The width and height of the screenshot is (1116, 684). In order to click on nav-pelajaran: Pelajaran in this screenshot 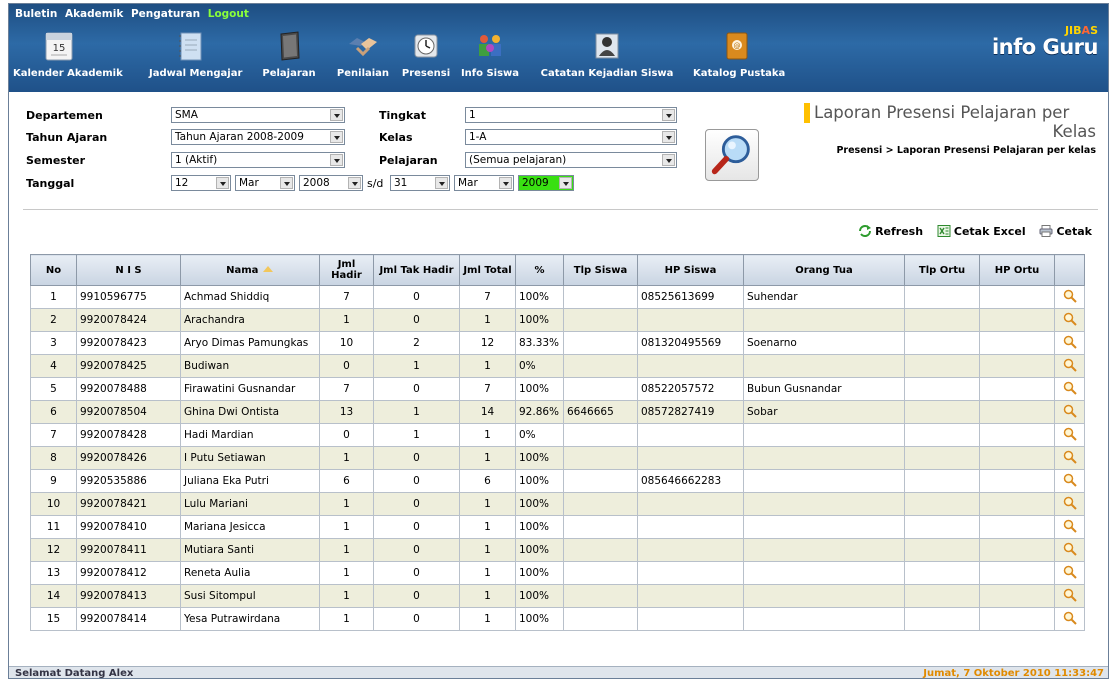, I will do `click(289, 56)`.